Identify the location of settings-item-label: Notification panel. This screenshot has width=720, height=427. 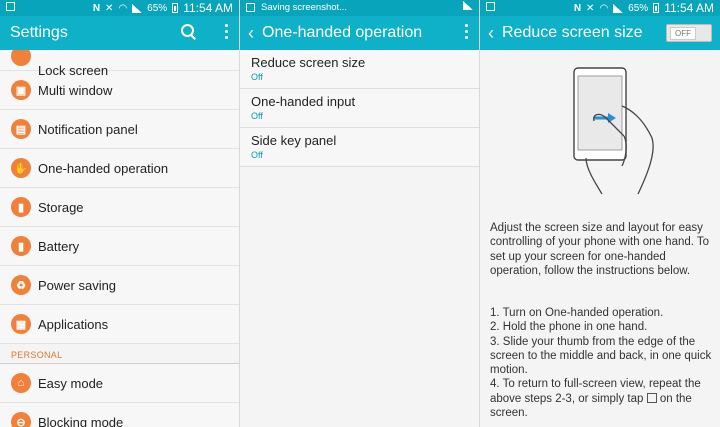
(88, 129).